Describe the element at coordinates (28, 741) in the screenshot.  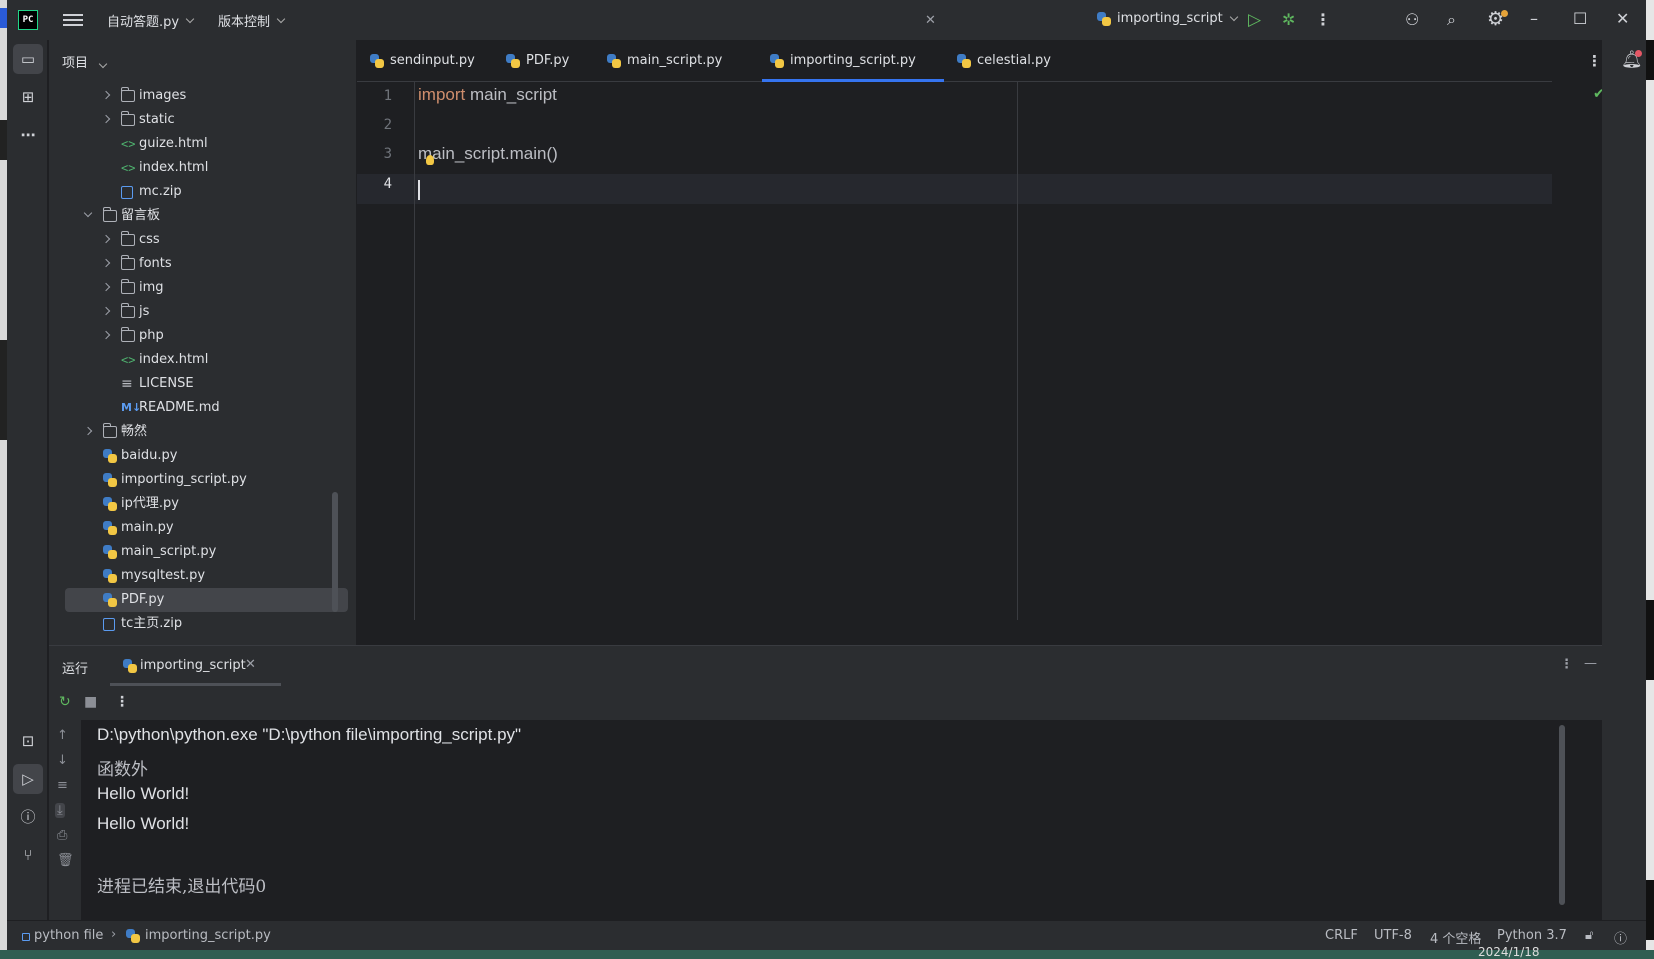
I see `terminal-icon: ⊡` at that location.